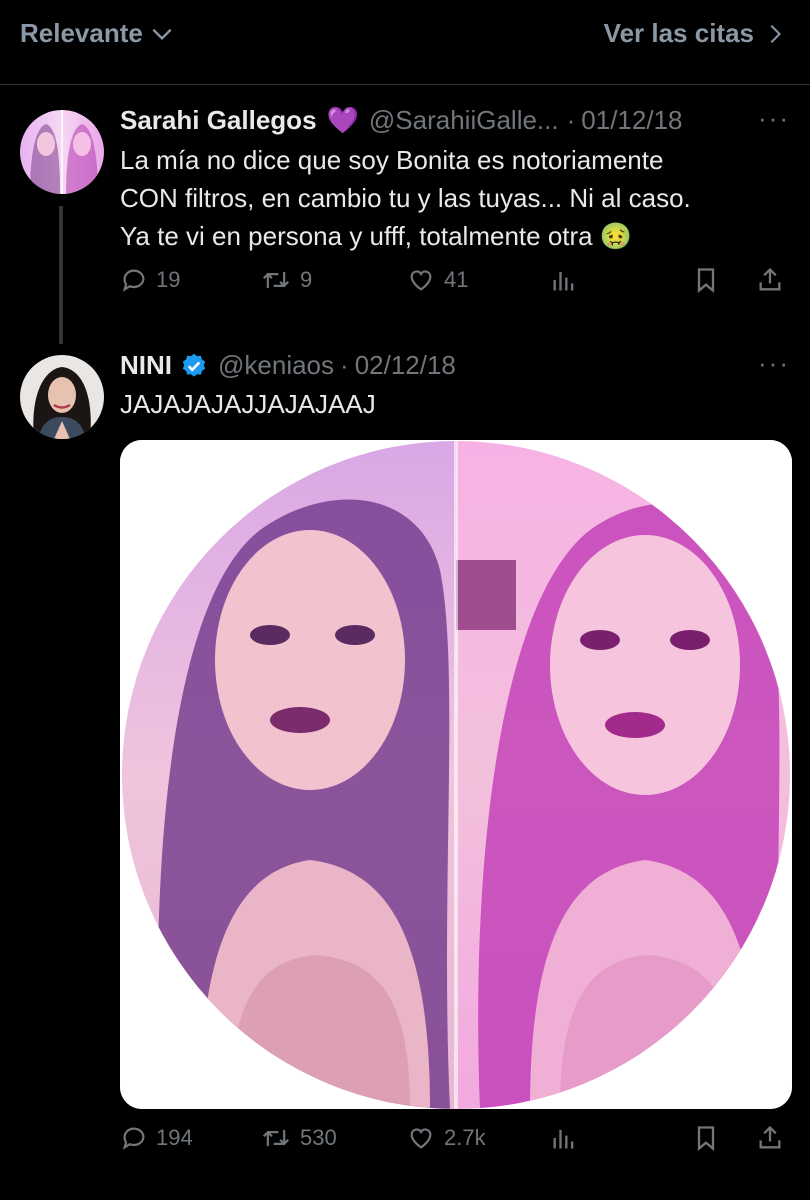 Image resolution: width=810 pixels, height=1200 pixels. I want to click on avatar-sarahi, so click(62, 152).